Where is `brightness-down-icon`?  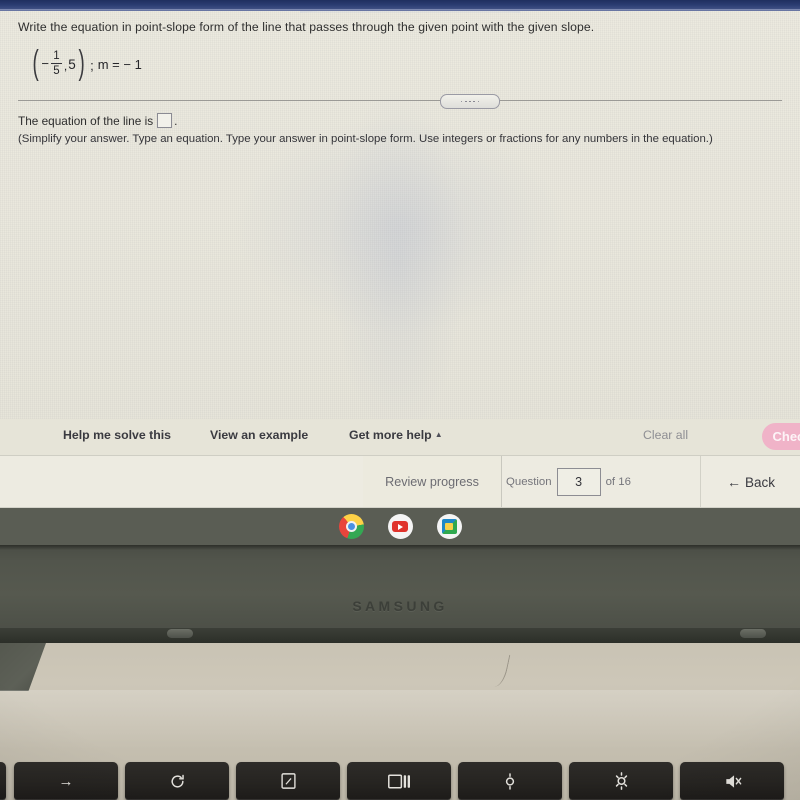 brightness-down-icon is located at coordinates (510, 781).